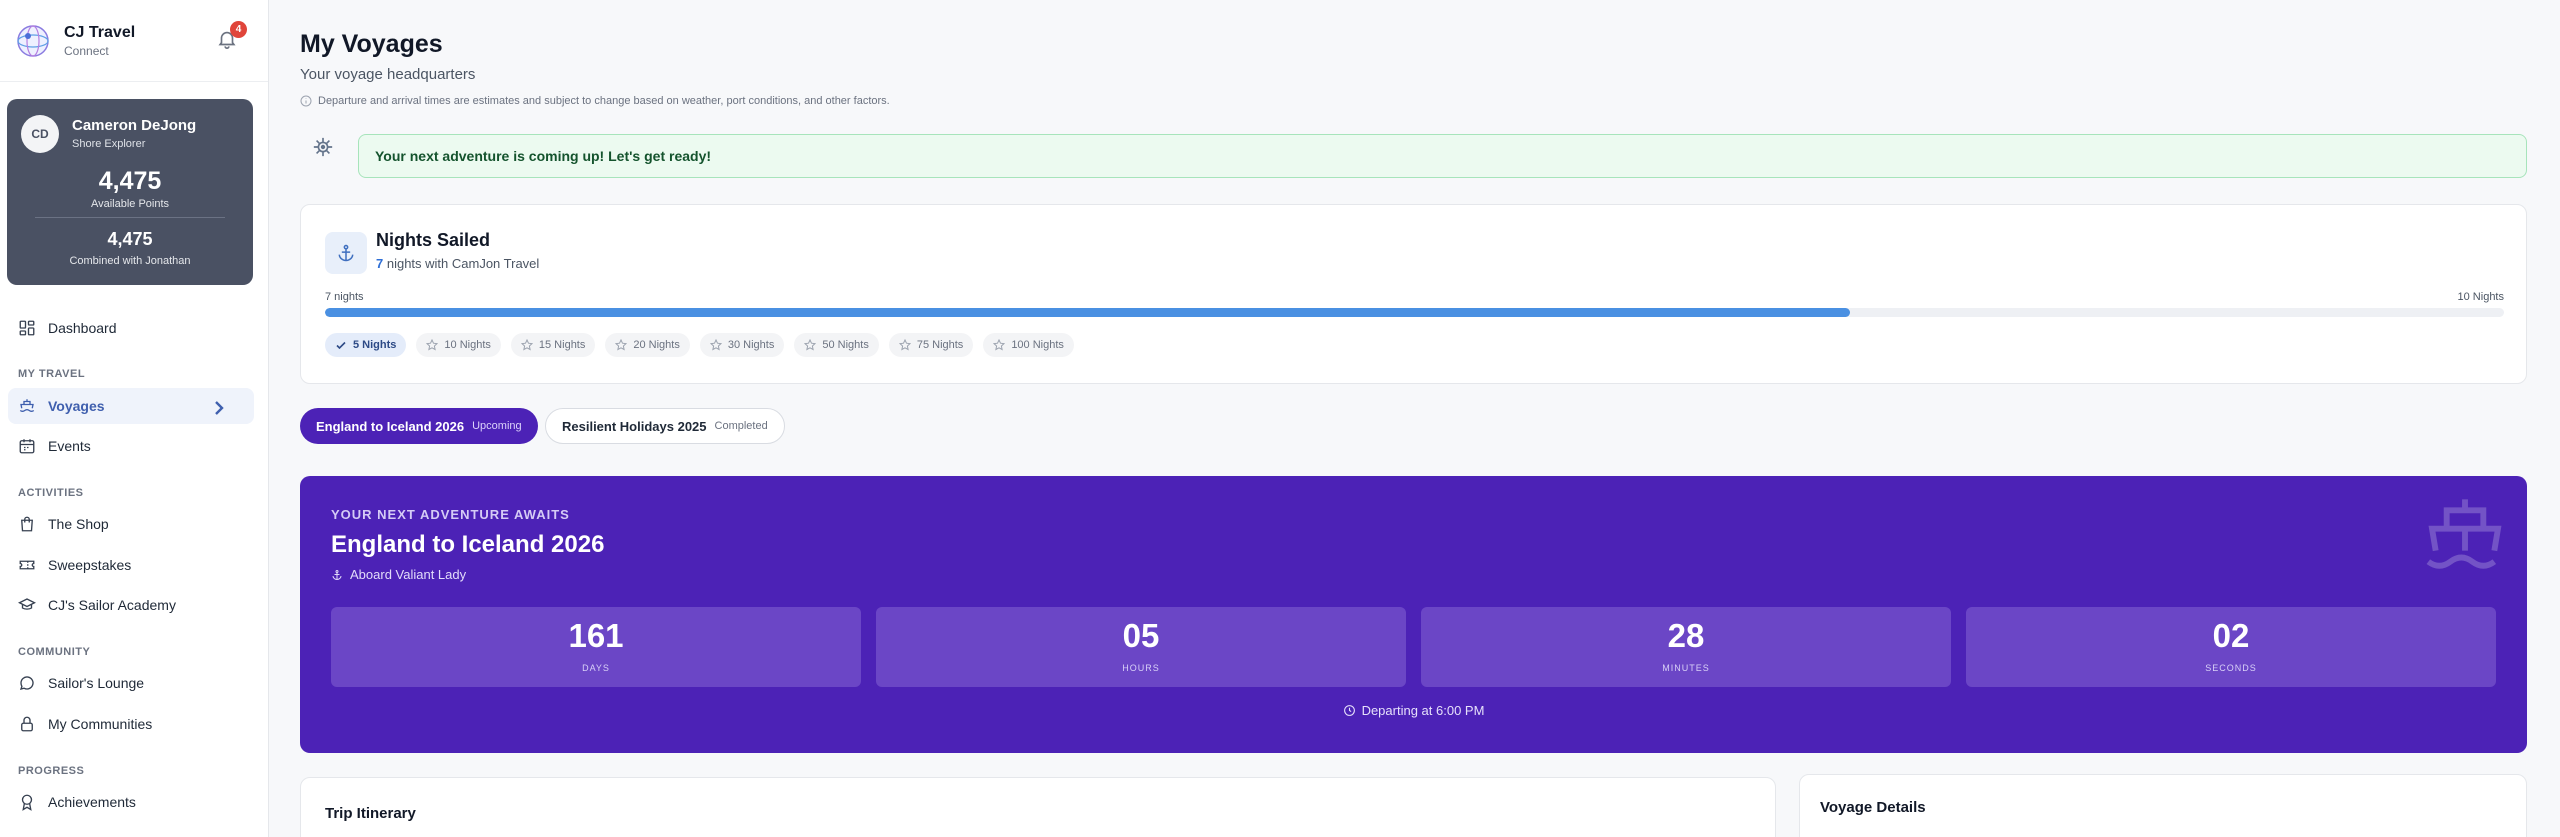 The height and width of the screenshot is (837, 2560). I want to click on nav-voyages-label: Voyages, so click(76, 406).